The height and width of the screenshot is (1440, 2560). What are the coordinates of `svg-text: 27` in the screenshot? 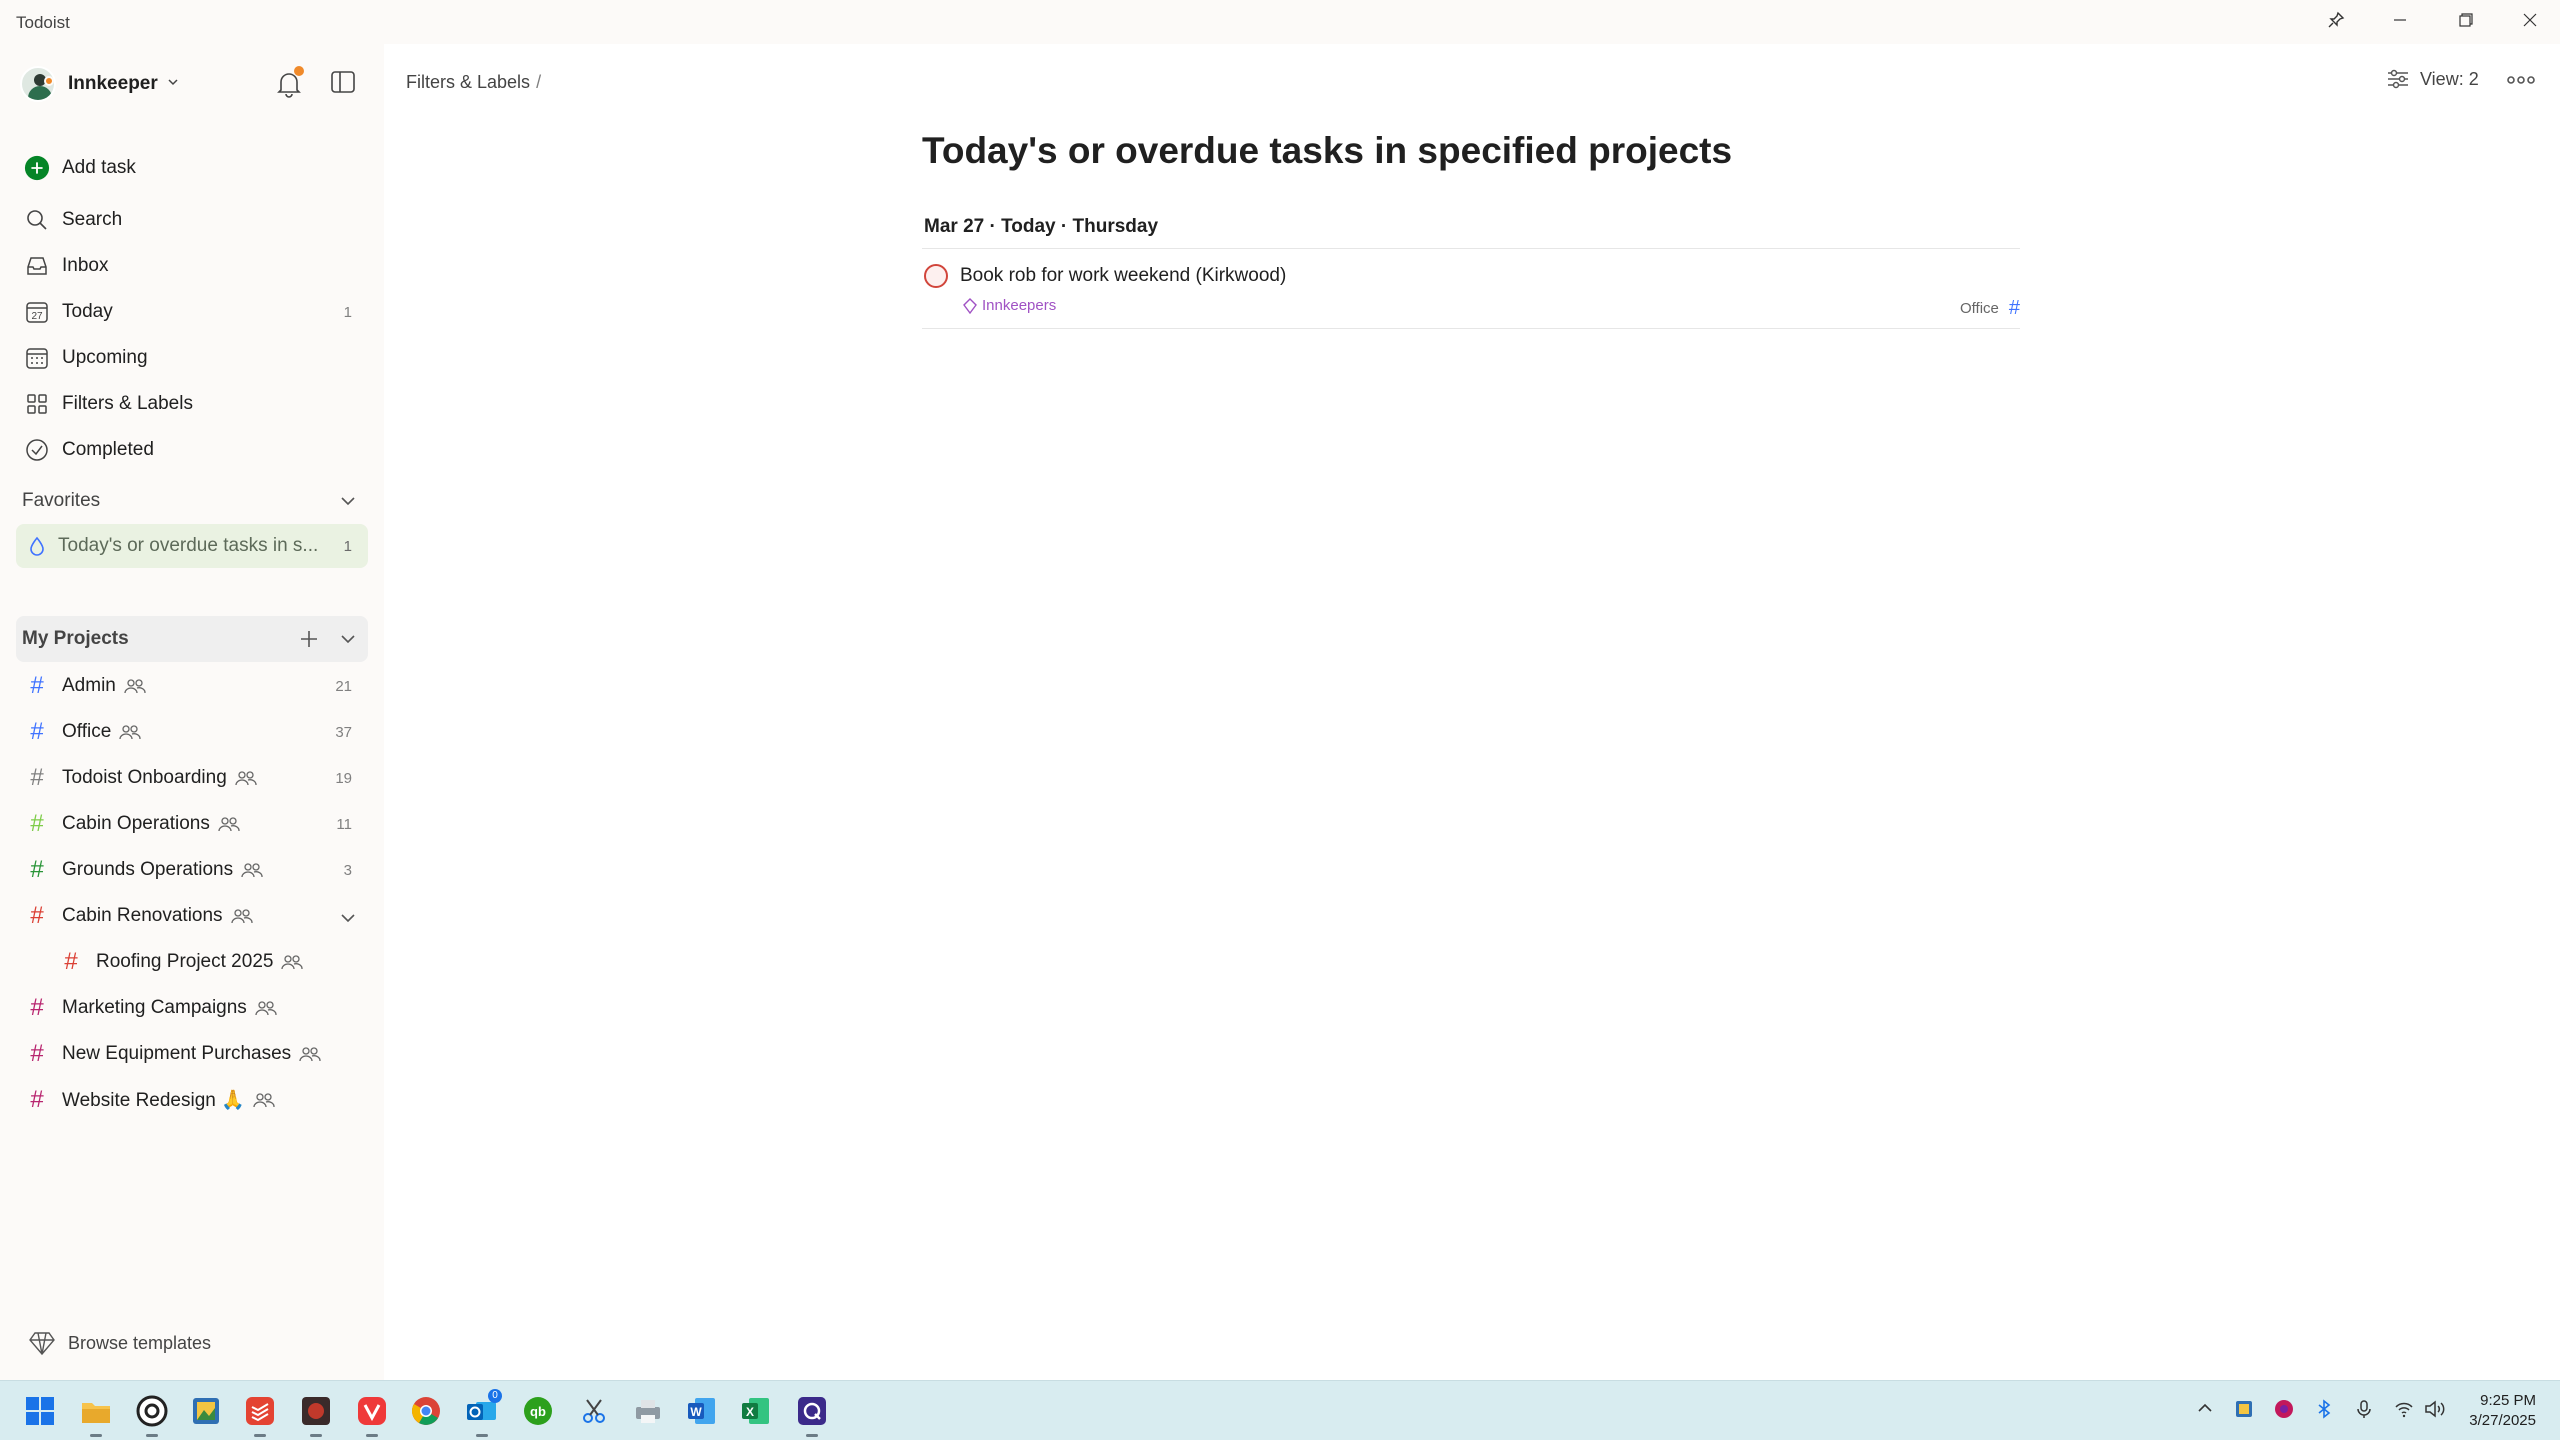 It's located at (37, 316).